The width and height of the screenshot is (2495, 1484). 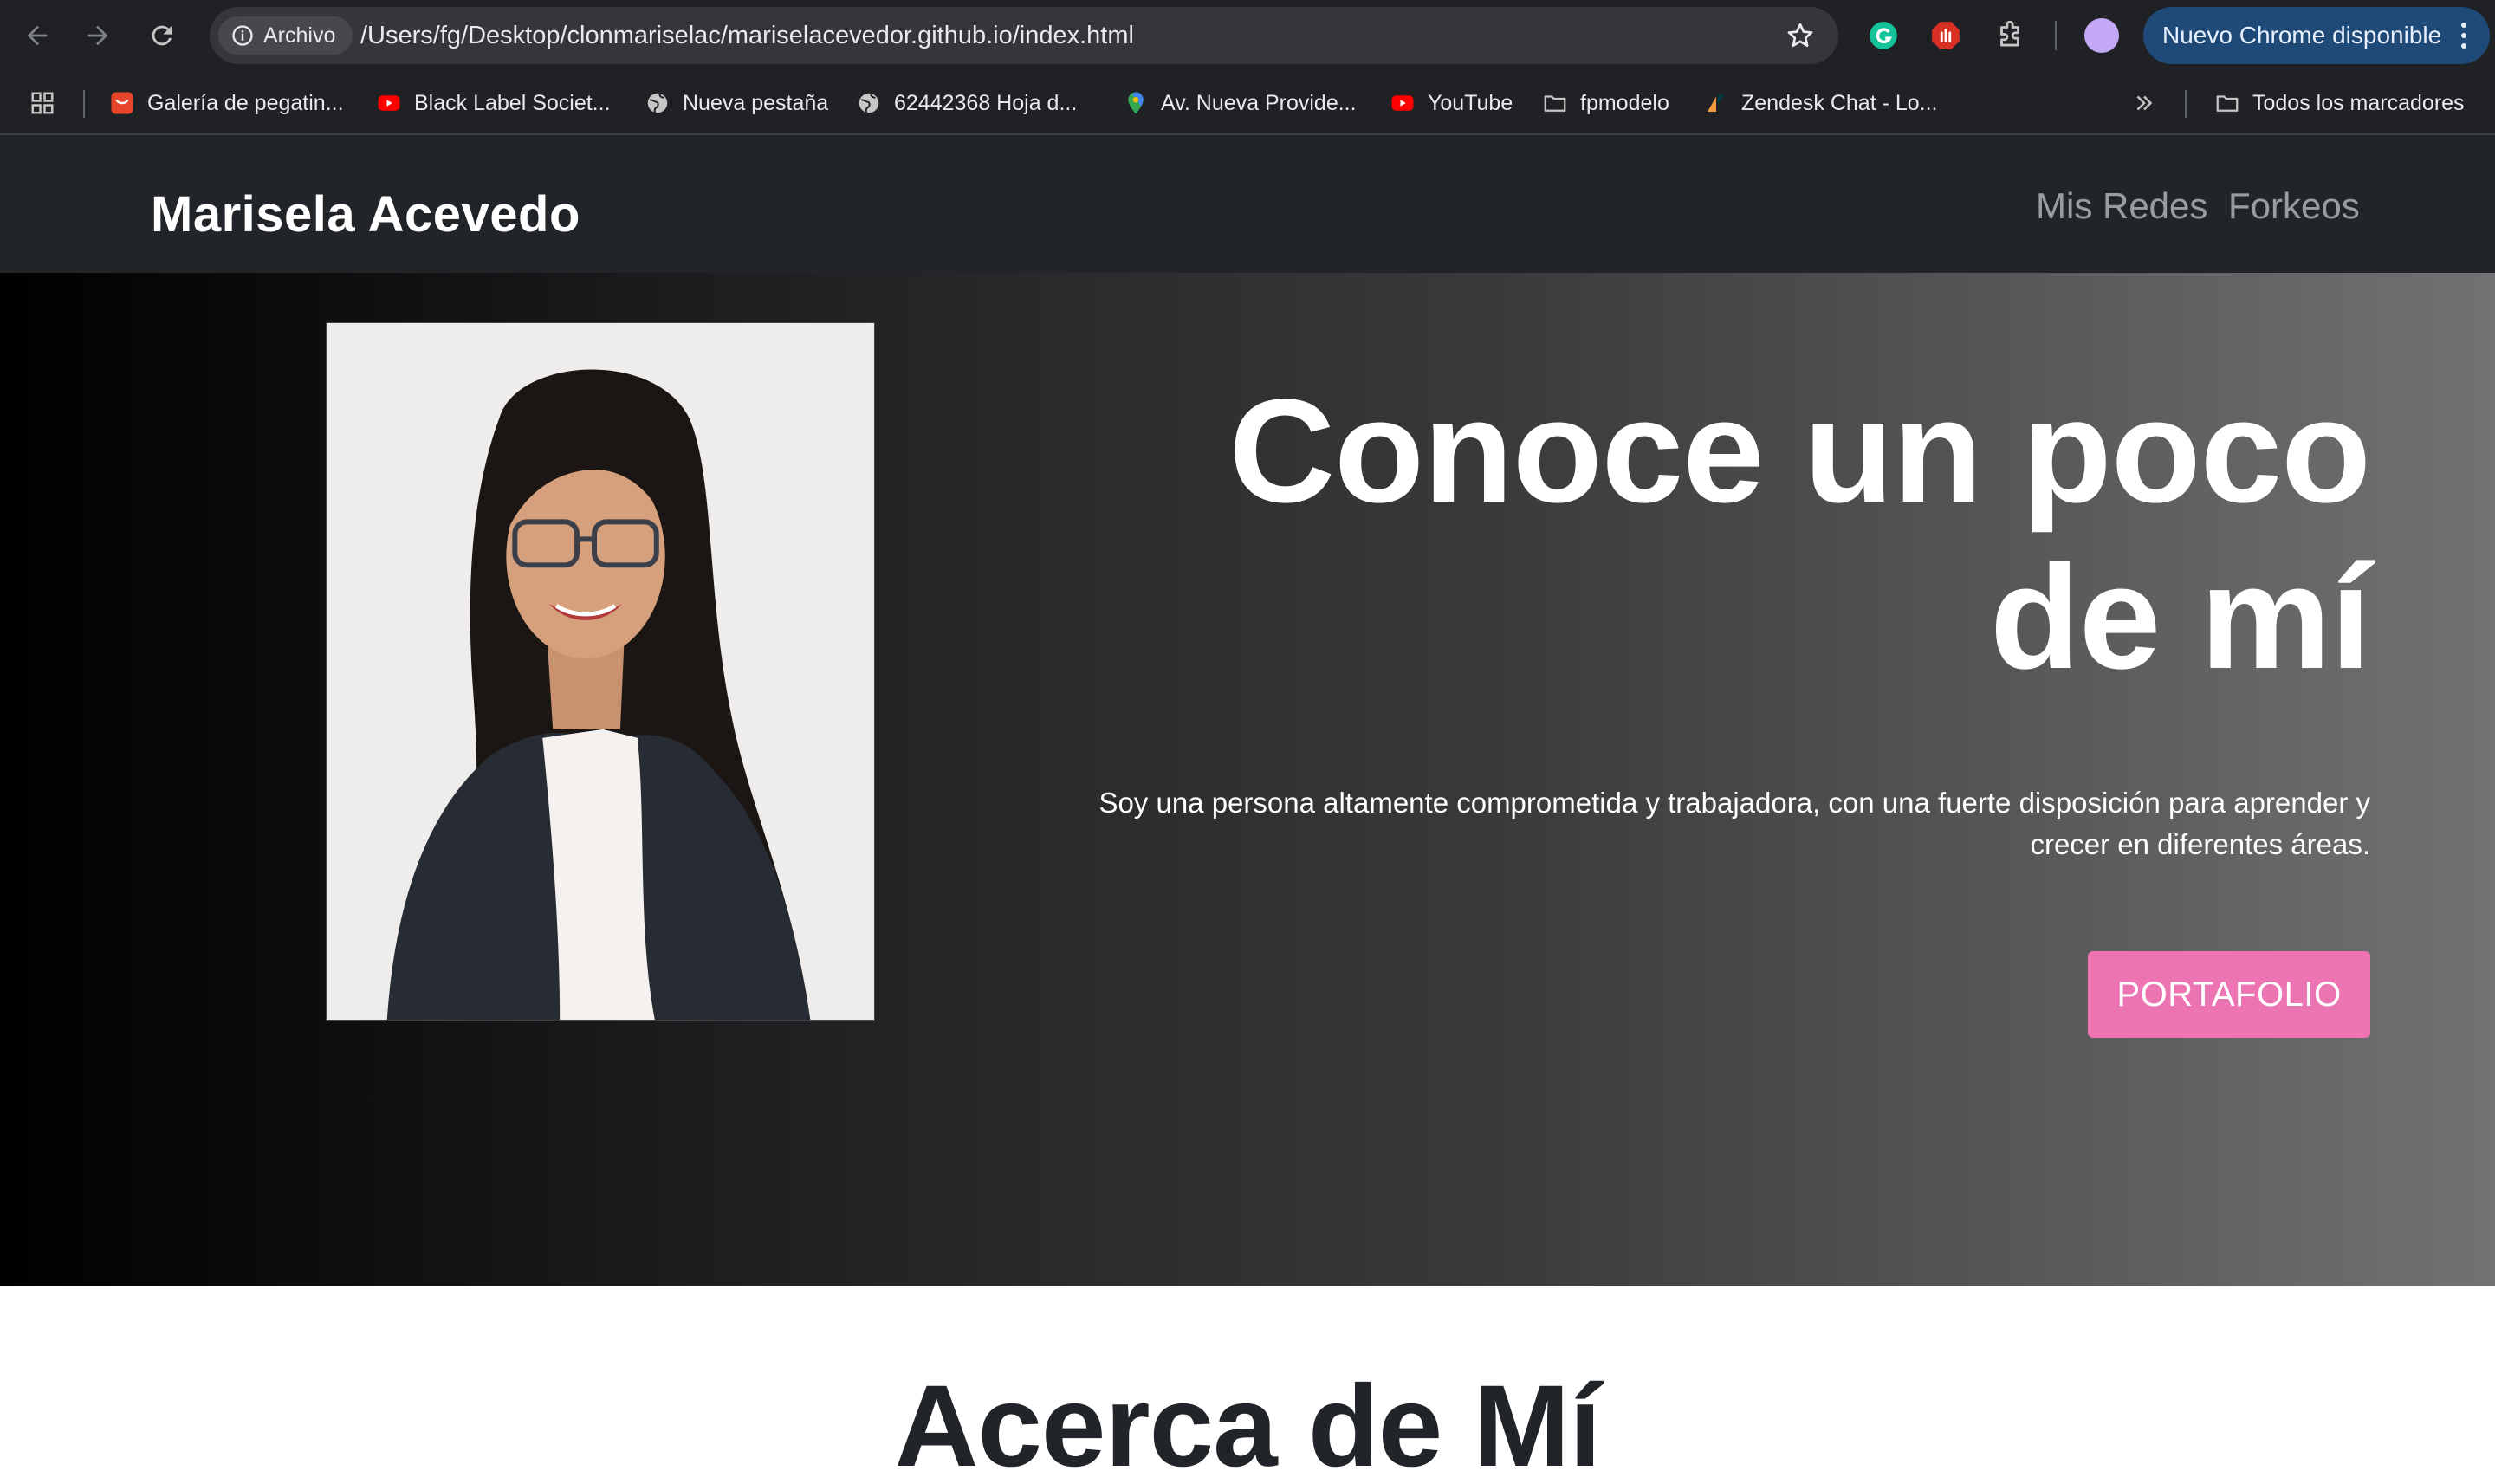 What do you see at coordinates (1248, 1423) in the screenshot?
I see `about-heading: Acerca de Mí` at bounding box center [1248, 1423].